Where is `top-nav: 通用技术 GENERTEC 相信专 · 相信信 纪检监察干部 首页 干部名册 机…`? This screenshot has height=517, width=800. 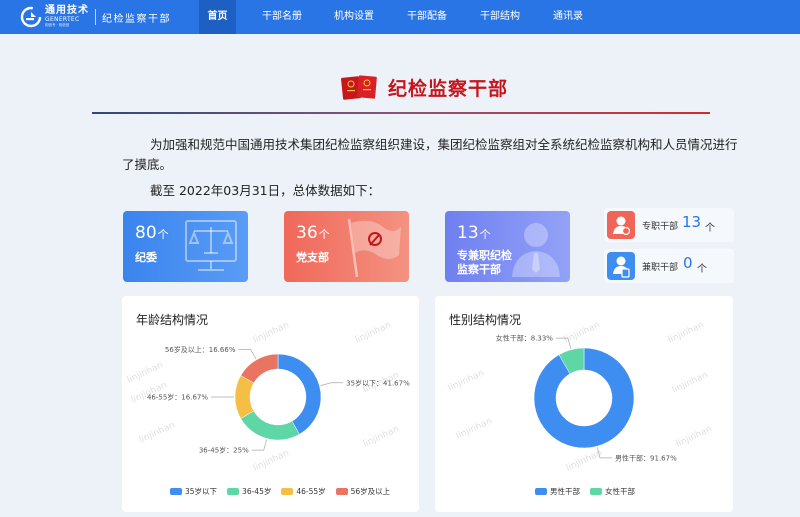 top-nav: 通用技术 GENERTEC 相信专 · 相信信 纪检监察干部 首页 干部名册 机… is located at coordinates (400, 17).